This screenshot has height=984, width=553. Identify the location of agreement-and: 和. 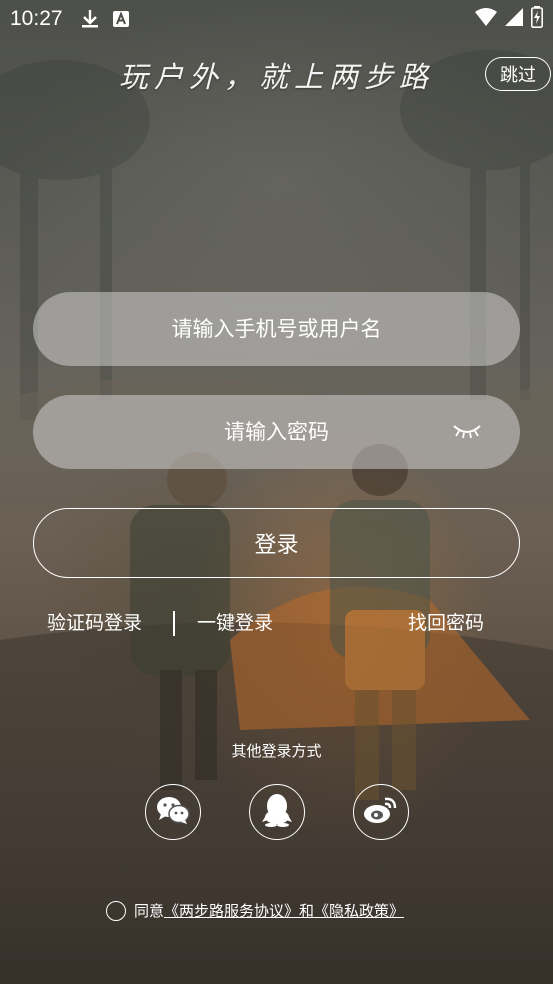
(307, 911).